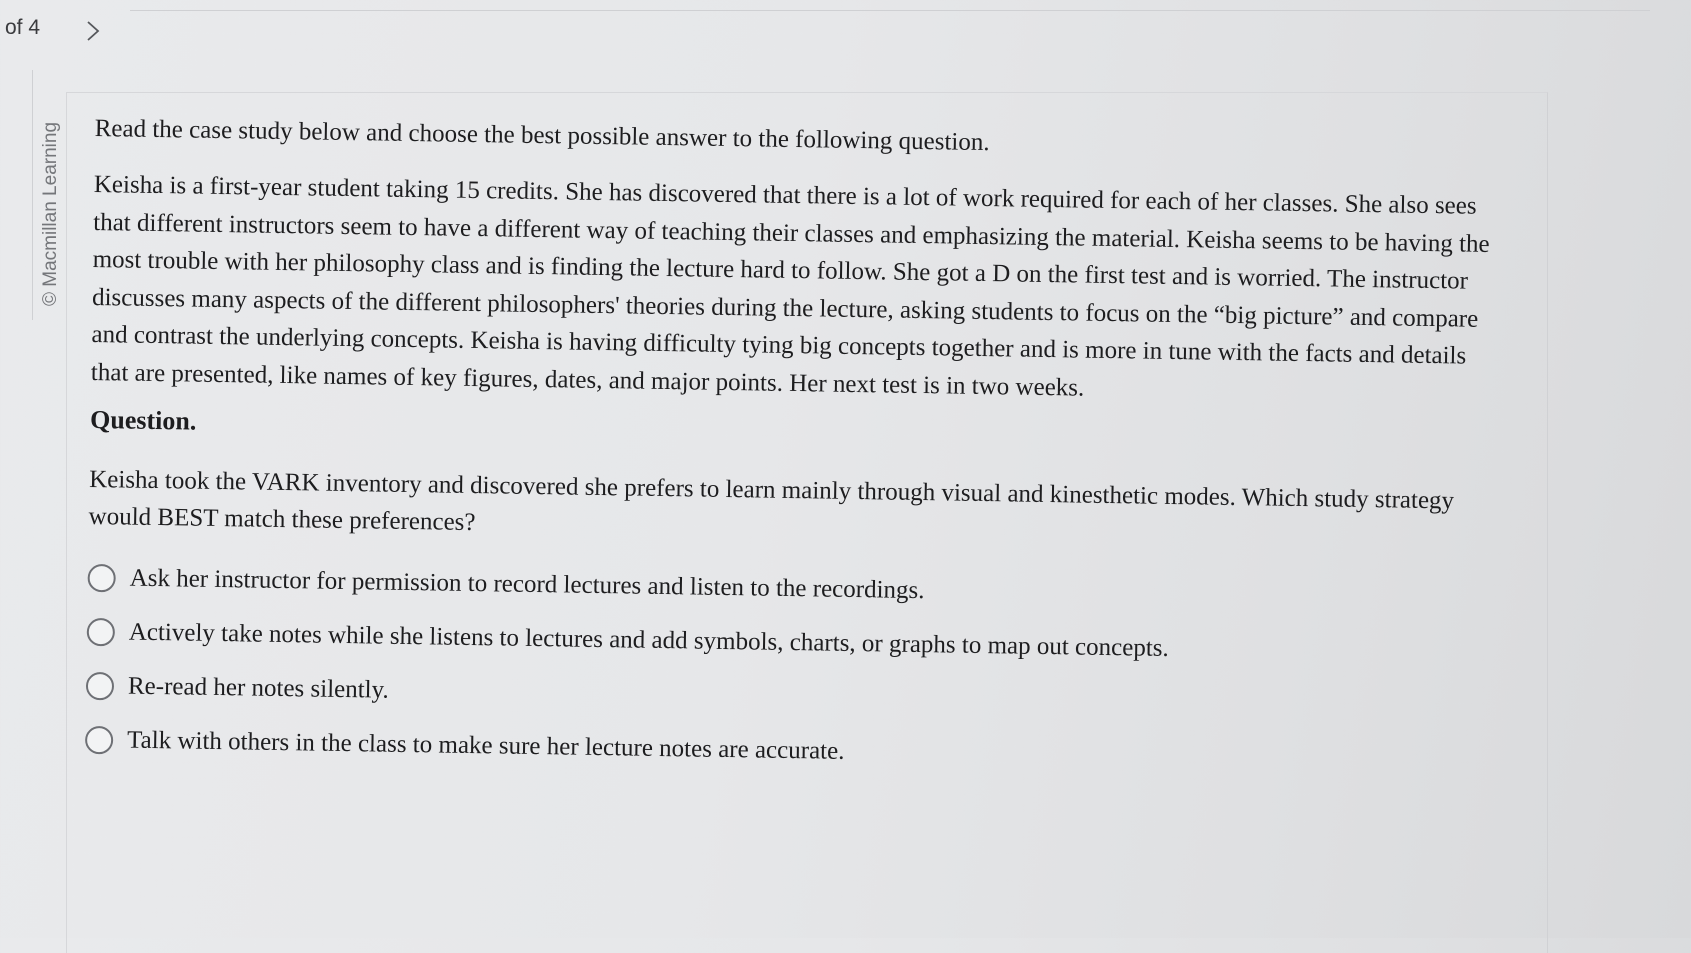 This screenshot has height=953, width=1691. Describe the element at coordinates (32, 195) in the screenshot. I see `sidebar-divider` at that location.